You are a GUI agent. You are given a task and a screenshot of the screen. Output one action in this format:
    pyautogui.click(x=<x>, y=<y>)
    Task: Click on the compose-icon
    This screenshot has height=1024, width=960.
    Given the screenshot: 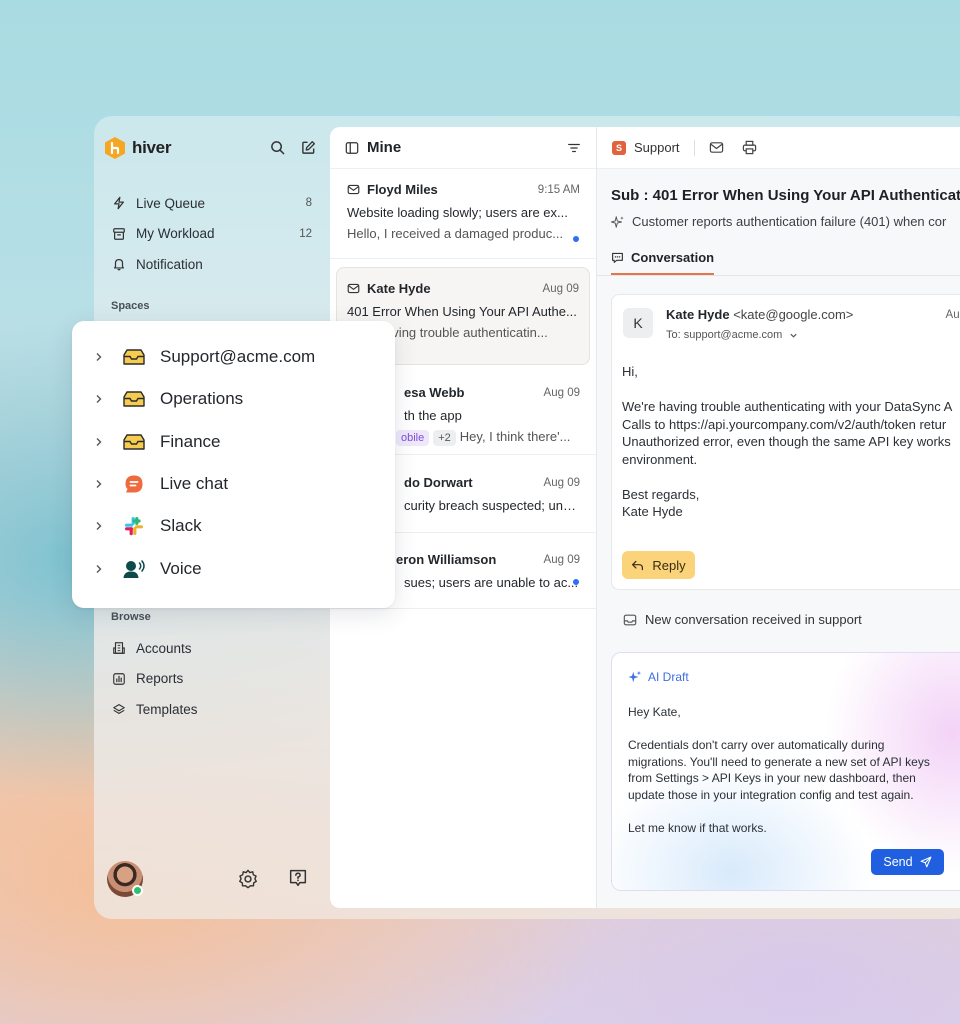 What is the action you would take?
    pyautogui.click(x=308, y=147)
    